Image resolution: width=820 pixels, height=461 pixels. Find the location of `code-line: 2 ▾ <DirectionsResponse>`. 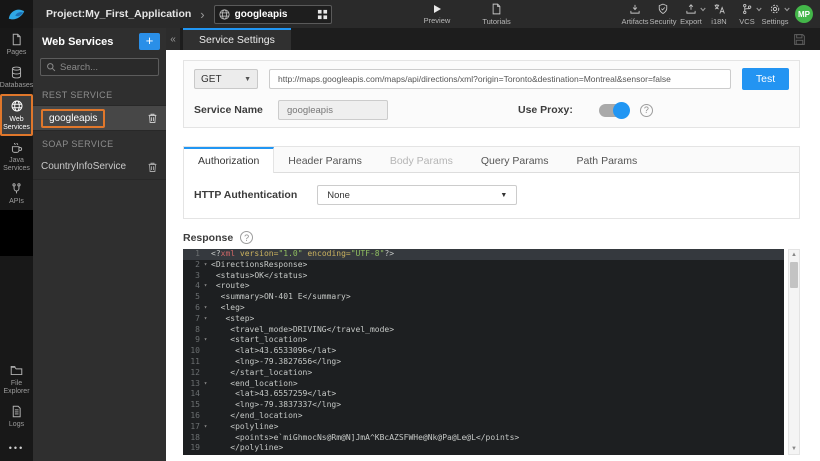

code-line: 2 ▾ <DirectionsResponse> is located at coordinates (251, 264).